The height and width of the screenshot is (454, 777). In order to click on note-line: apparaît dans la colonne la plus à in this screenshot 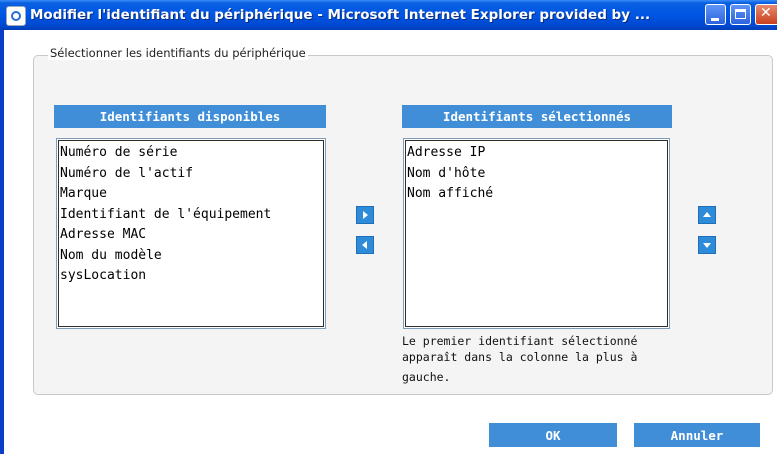, I will do `click(520, 357)`.